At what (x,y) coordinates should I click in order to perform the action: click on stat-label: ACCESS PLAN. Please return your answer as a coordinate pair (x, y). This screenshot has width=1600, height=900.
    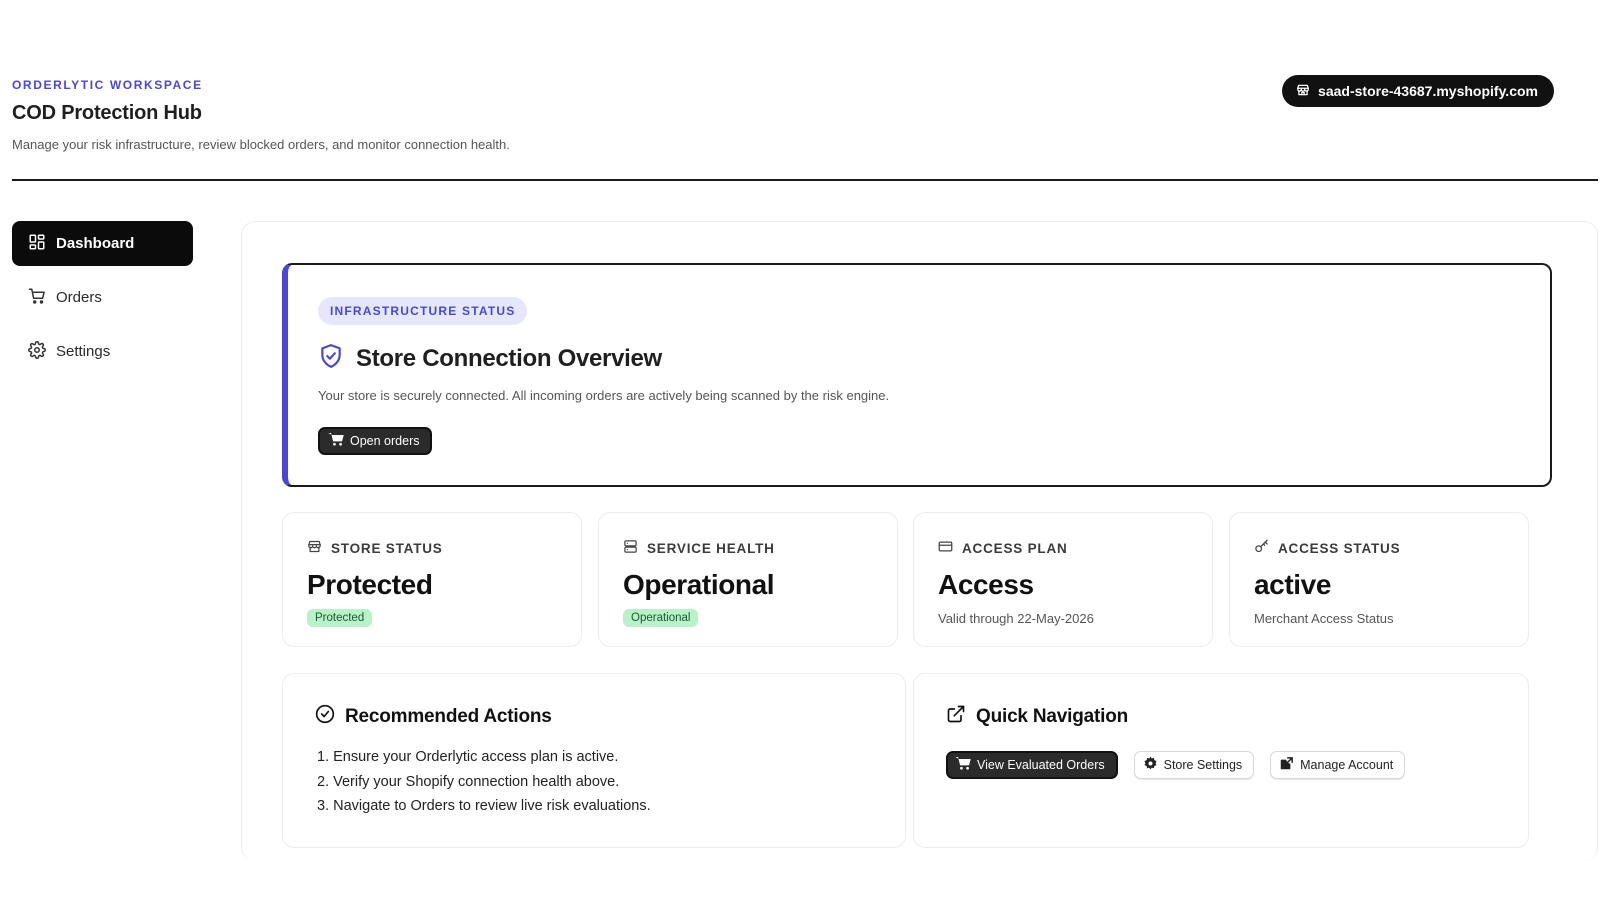
    Looking at the image, I should click on (1015, 548).